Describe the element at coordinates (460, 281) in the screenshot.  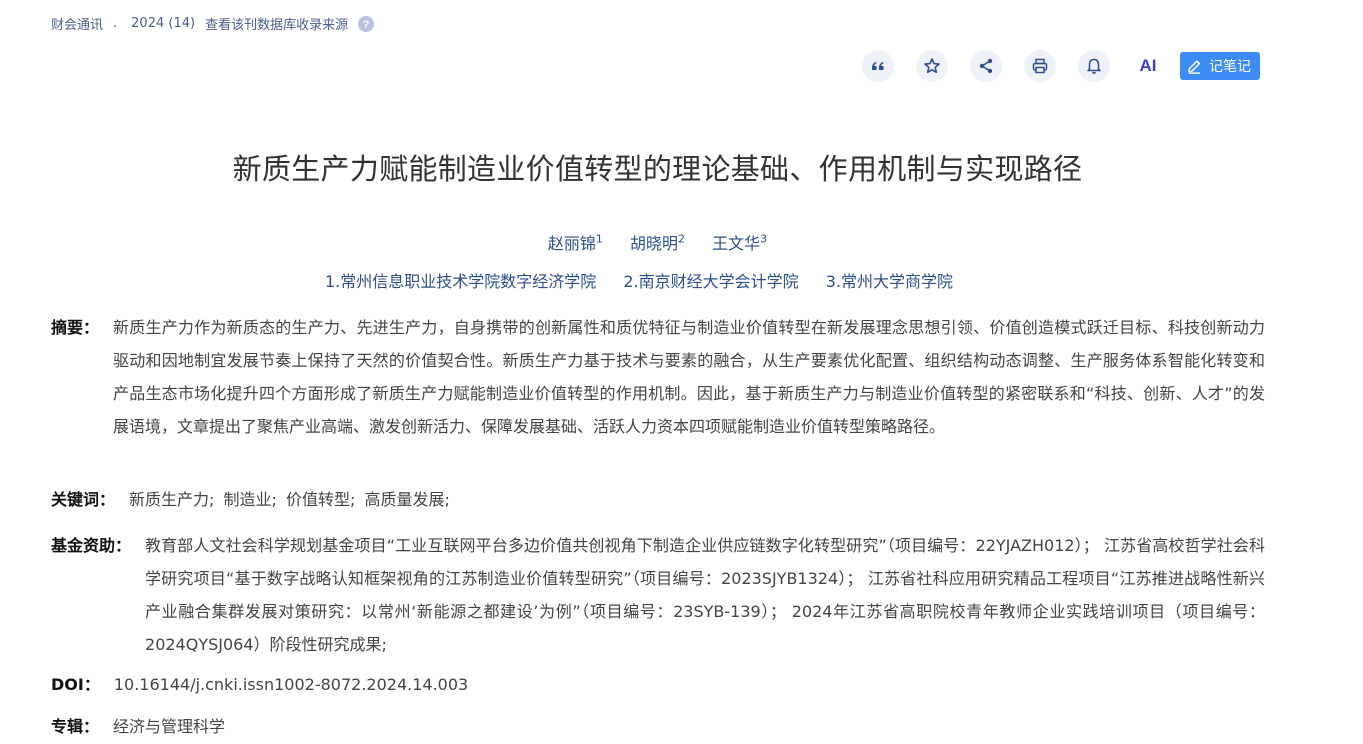
I see `affiliation-link: 1.常州信息职业技术学院数字经济学院` at that location.